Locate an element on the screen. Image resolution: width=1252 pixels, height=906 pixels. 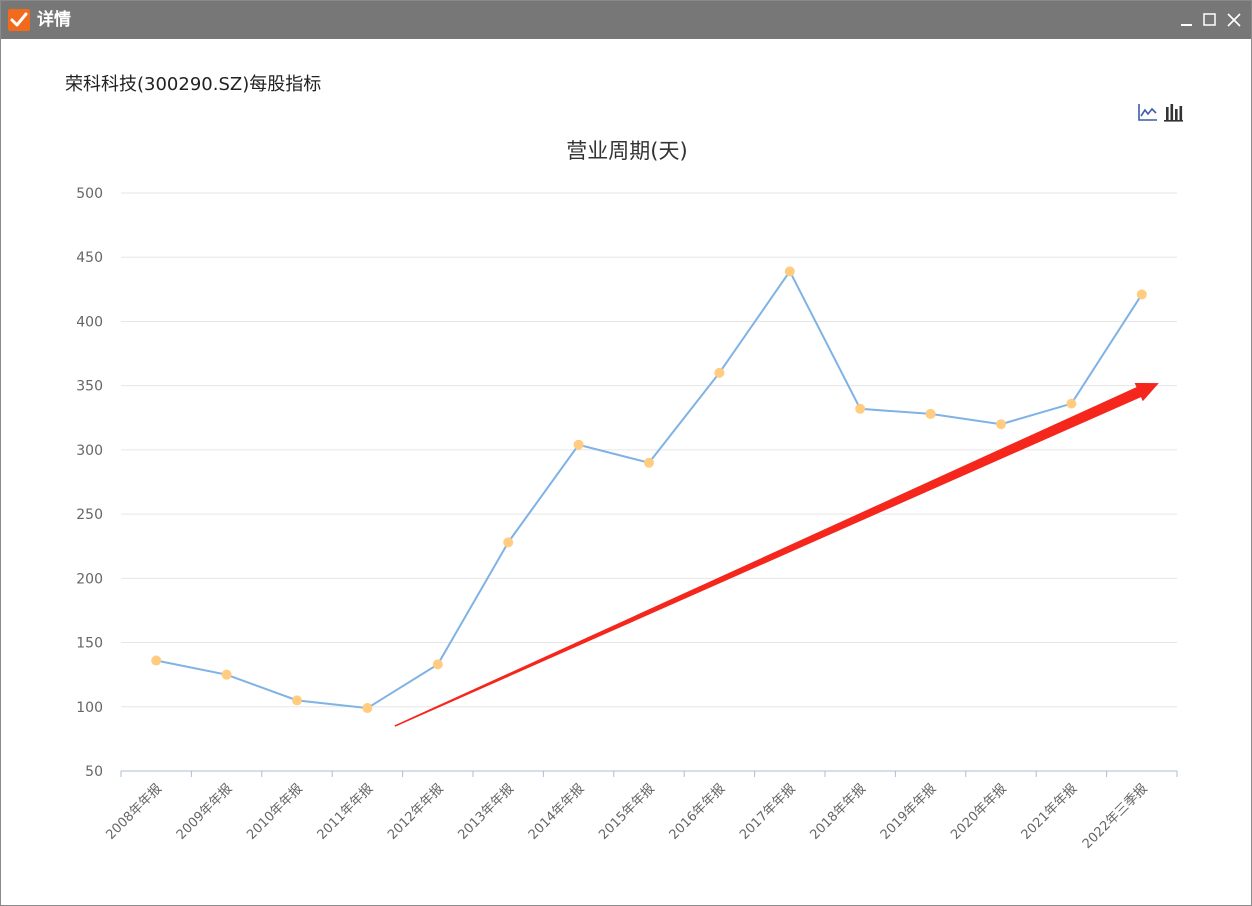
x-tick-label: 2014年年报 is located at coordinates (557, 812).